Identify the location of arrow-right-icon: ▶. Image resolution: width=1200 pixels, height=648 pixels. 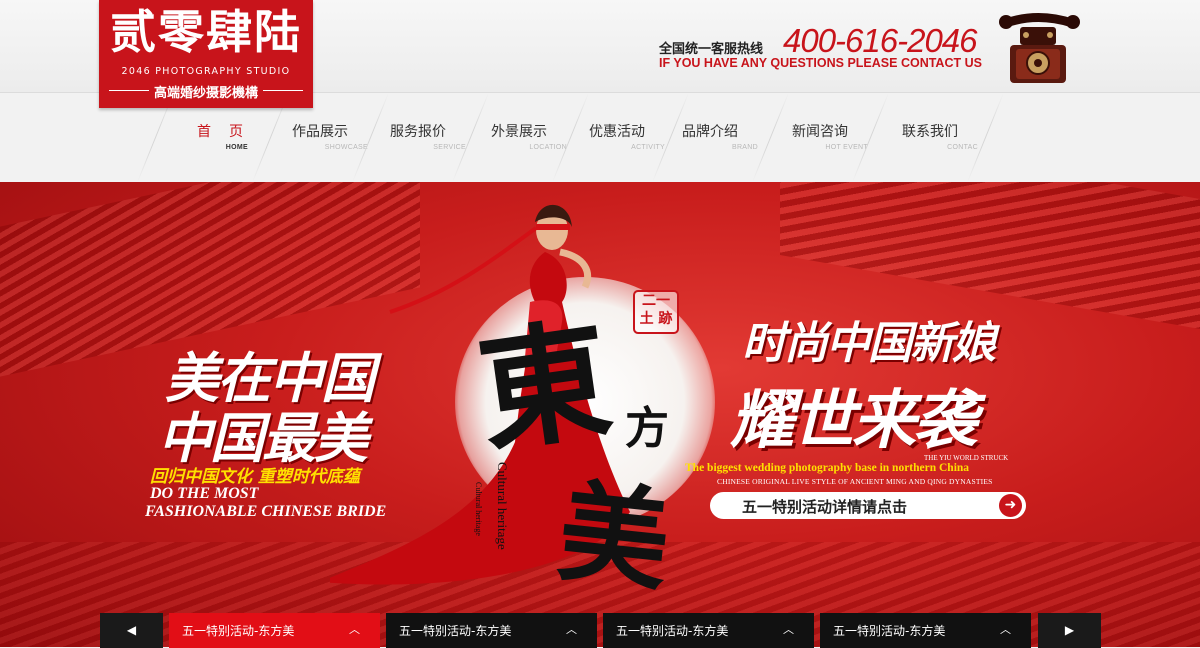
(1069, 630).